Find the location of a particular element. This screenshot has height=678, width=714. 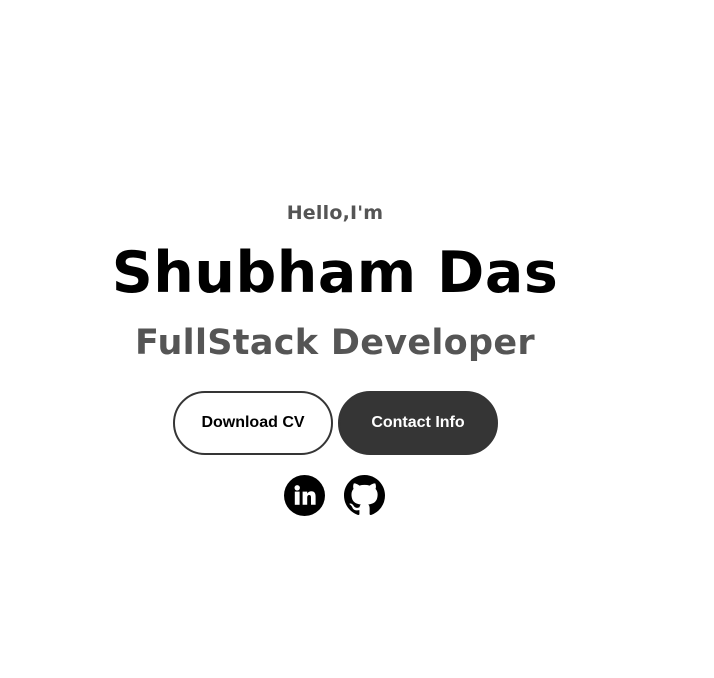

download-cv-button: Download CV is located at coordinates (253, 423).